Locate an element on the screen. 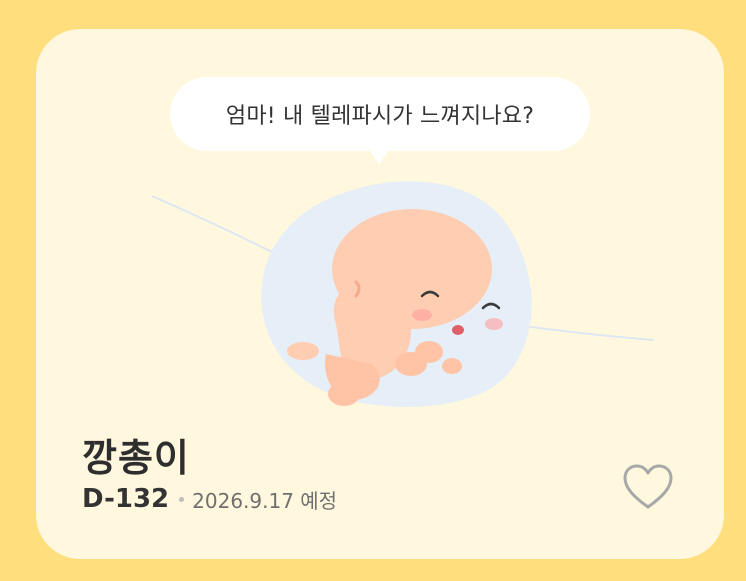  d-day-count: D-132 is located at coordinates (126, 499).